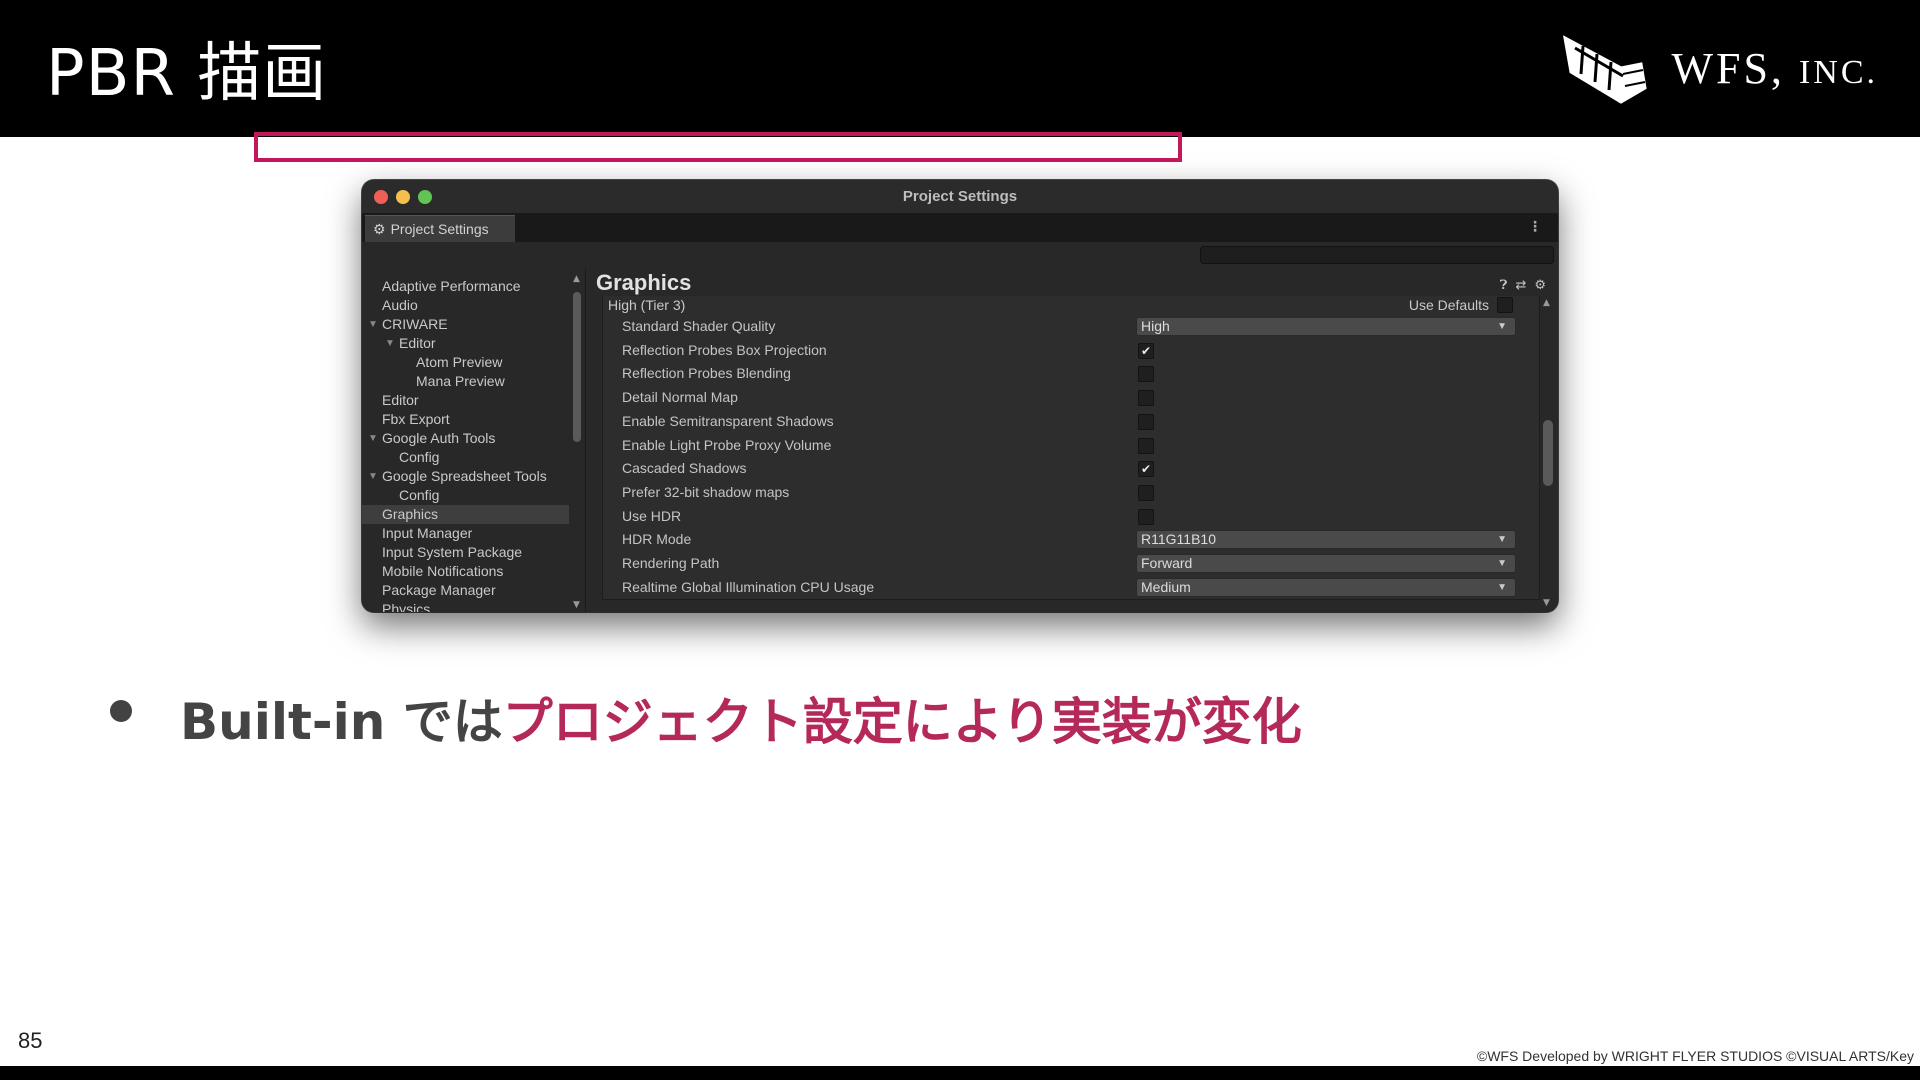 This screenshot has height=1080, width=1920. I want to click on sidebar-scrollbar: ▲ ▼, so click(577, 440).